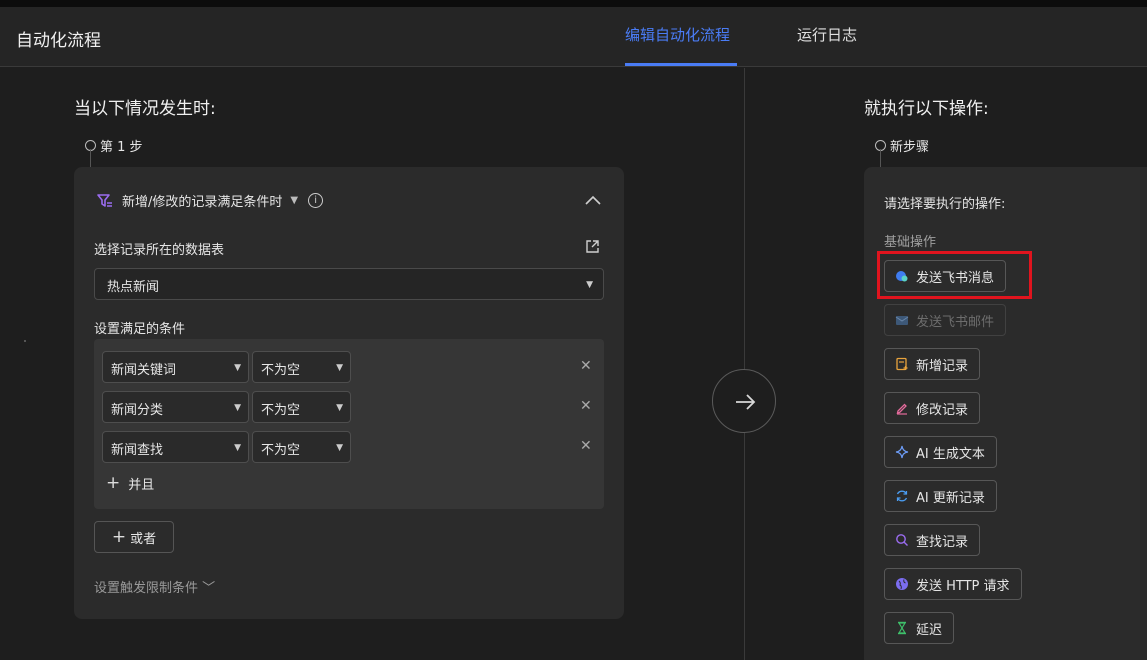 This screenshot has height=660, width=1147. Describe the element at coordinates (942, 366) in the screenshot. I see `action-label: 新增记录` at that location.